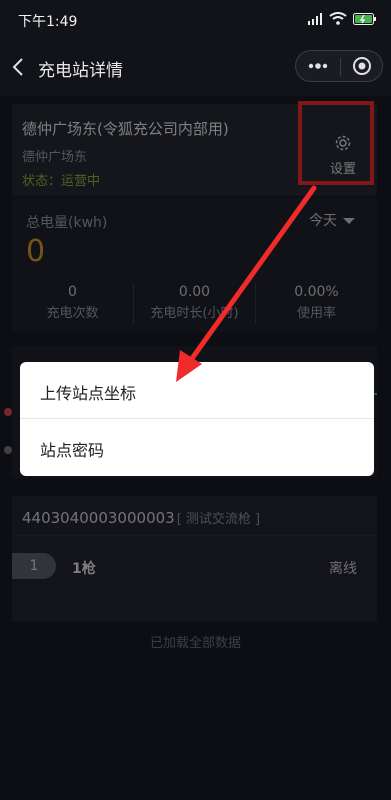 This screenshot has width=391, height=800. What do you see at coordinates (19, 67) in the screenshot?
I see `back-arrow-icon` at bounding box center [19, 67].